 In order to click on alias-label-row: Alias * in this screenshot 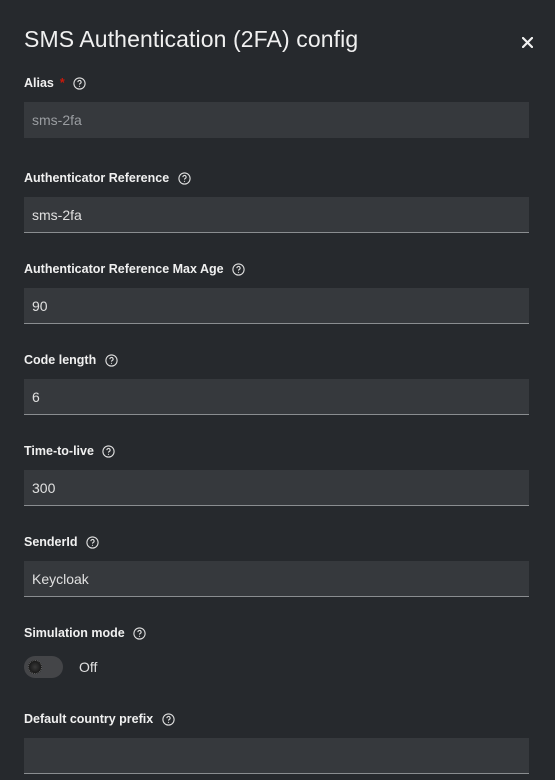, I will do `click(276, 83)`.